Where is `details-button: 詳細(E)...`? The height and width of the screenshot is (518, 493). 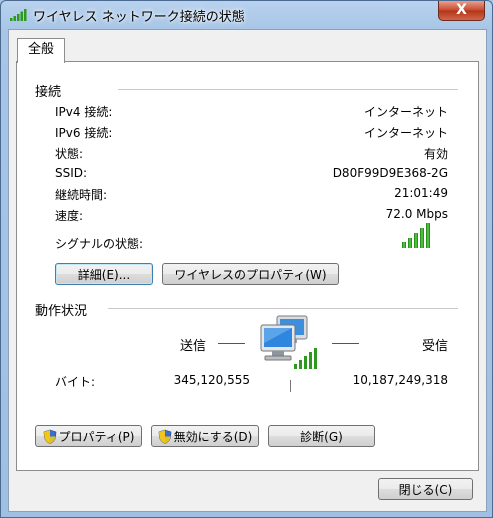
details-button: 詳細(E)... is located at coordinates (104, 274).